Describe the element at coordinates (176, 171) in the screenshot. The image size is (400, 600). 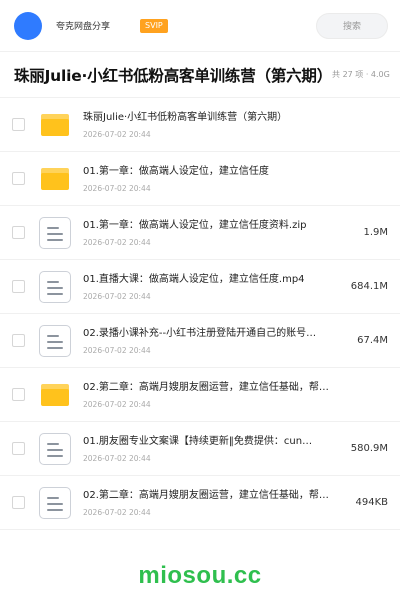
I see `item-name: 01.第一章：做高端人设定位，建立信任度` at that location.